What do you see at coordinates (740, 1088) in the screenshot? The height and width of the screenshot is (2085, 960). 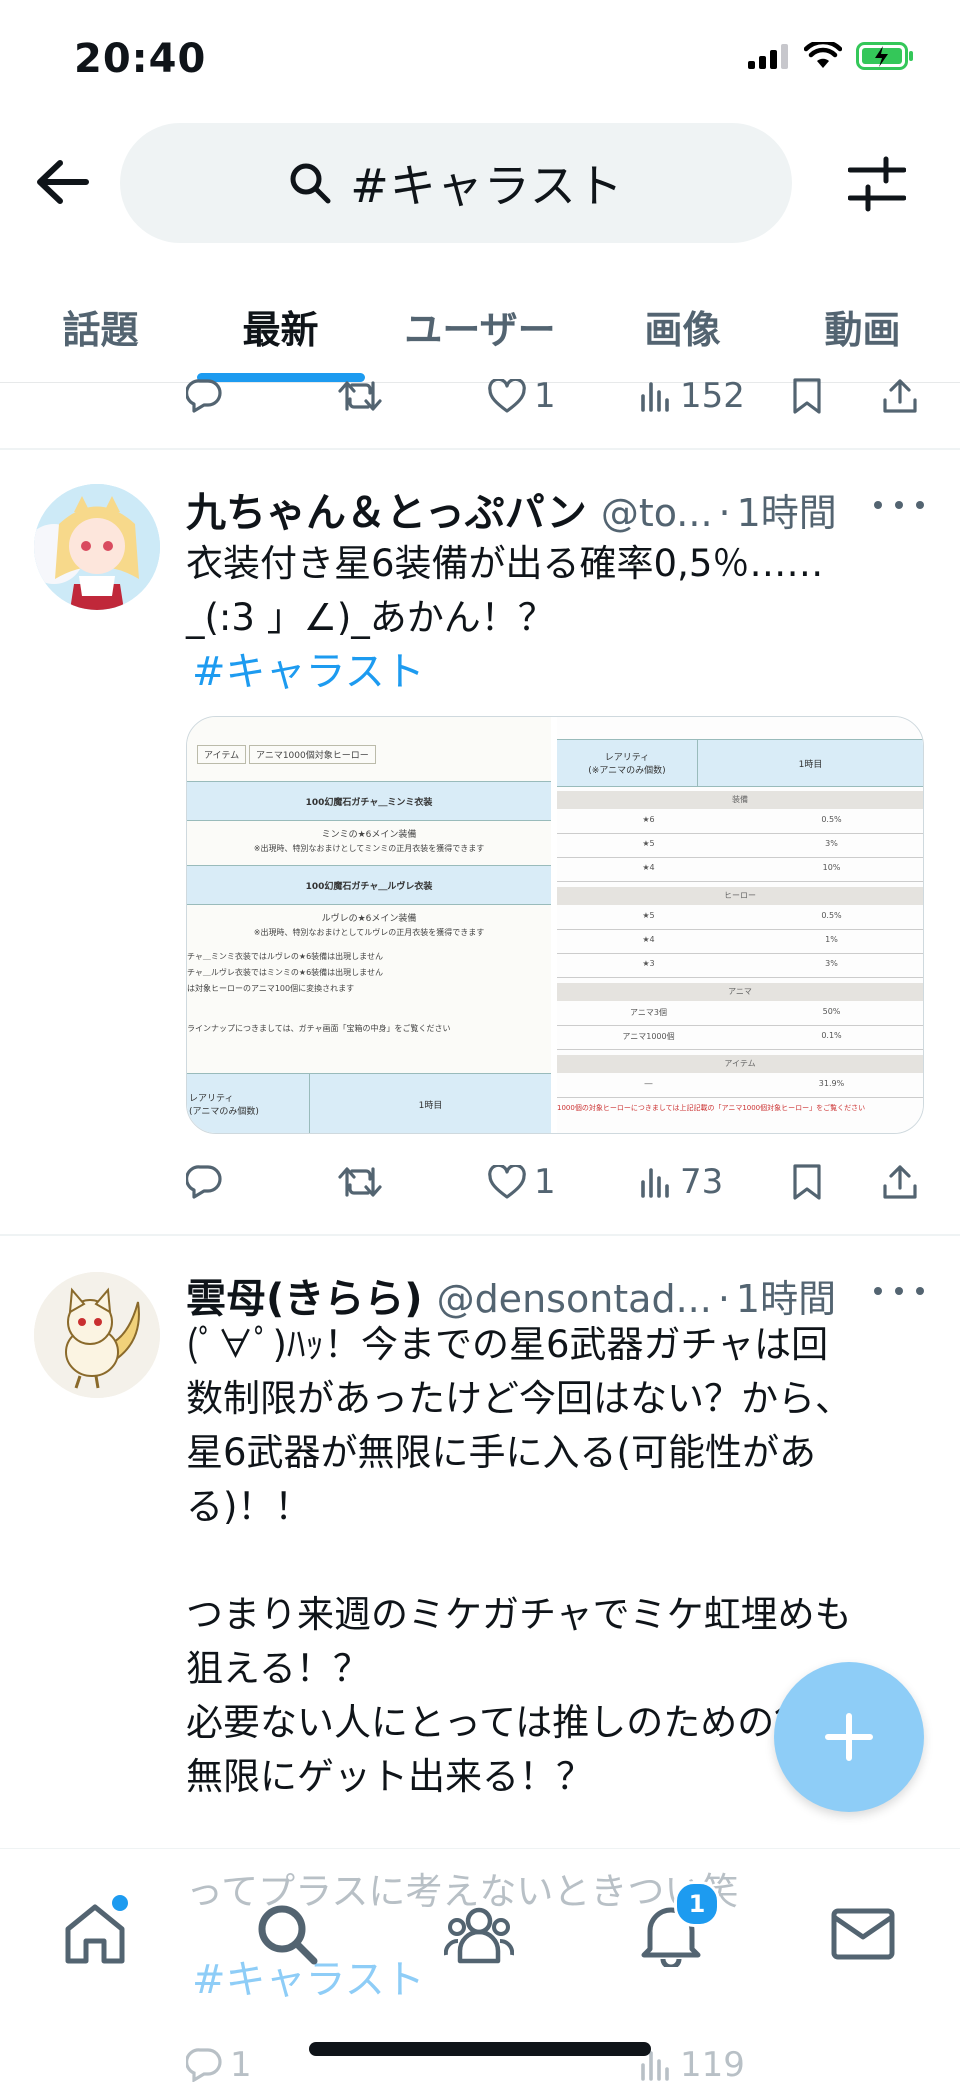 I see `image-table-row: ― 31.9%` at bounding box center [740, 1088].